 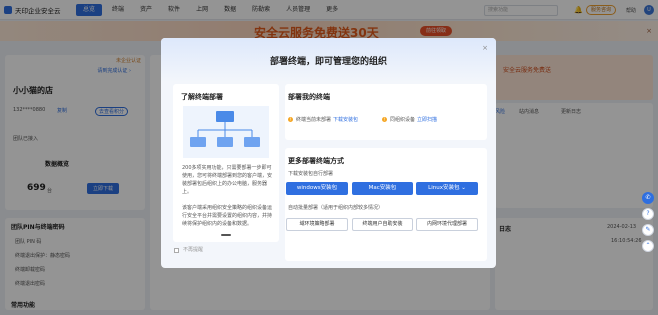 What do you see at coordinates (317, 224) in the screenshot?
I see `domain-policy-deploy-button: 域环境策略部署` at bounding box center [317, 224].